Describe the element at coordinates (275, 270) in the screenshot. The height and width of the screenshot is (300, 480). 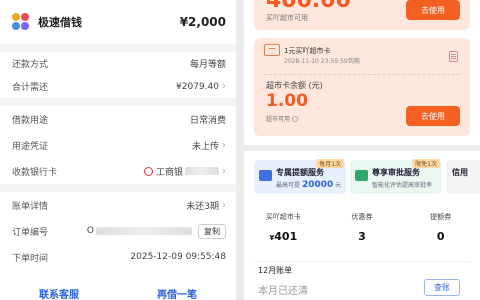
I see `bill-month: 12月账单` at that location.